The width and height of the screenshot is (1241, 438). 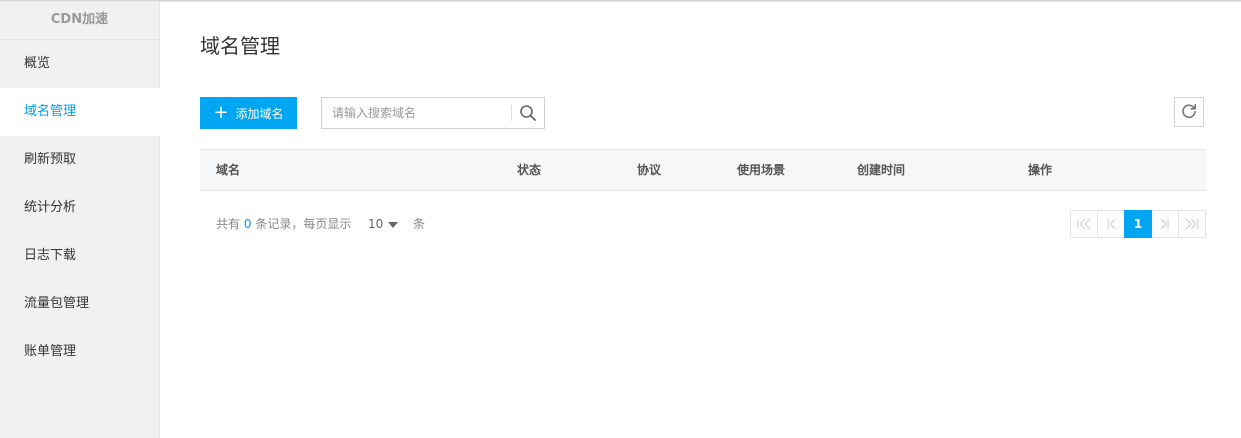 What do you see at coordinates (761, 170) in the screenshot?
I see `column-header-scenario: 使用场景` at bounding box center [761, 170].